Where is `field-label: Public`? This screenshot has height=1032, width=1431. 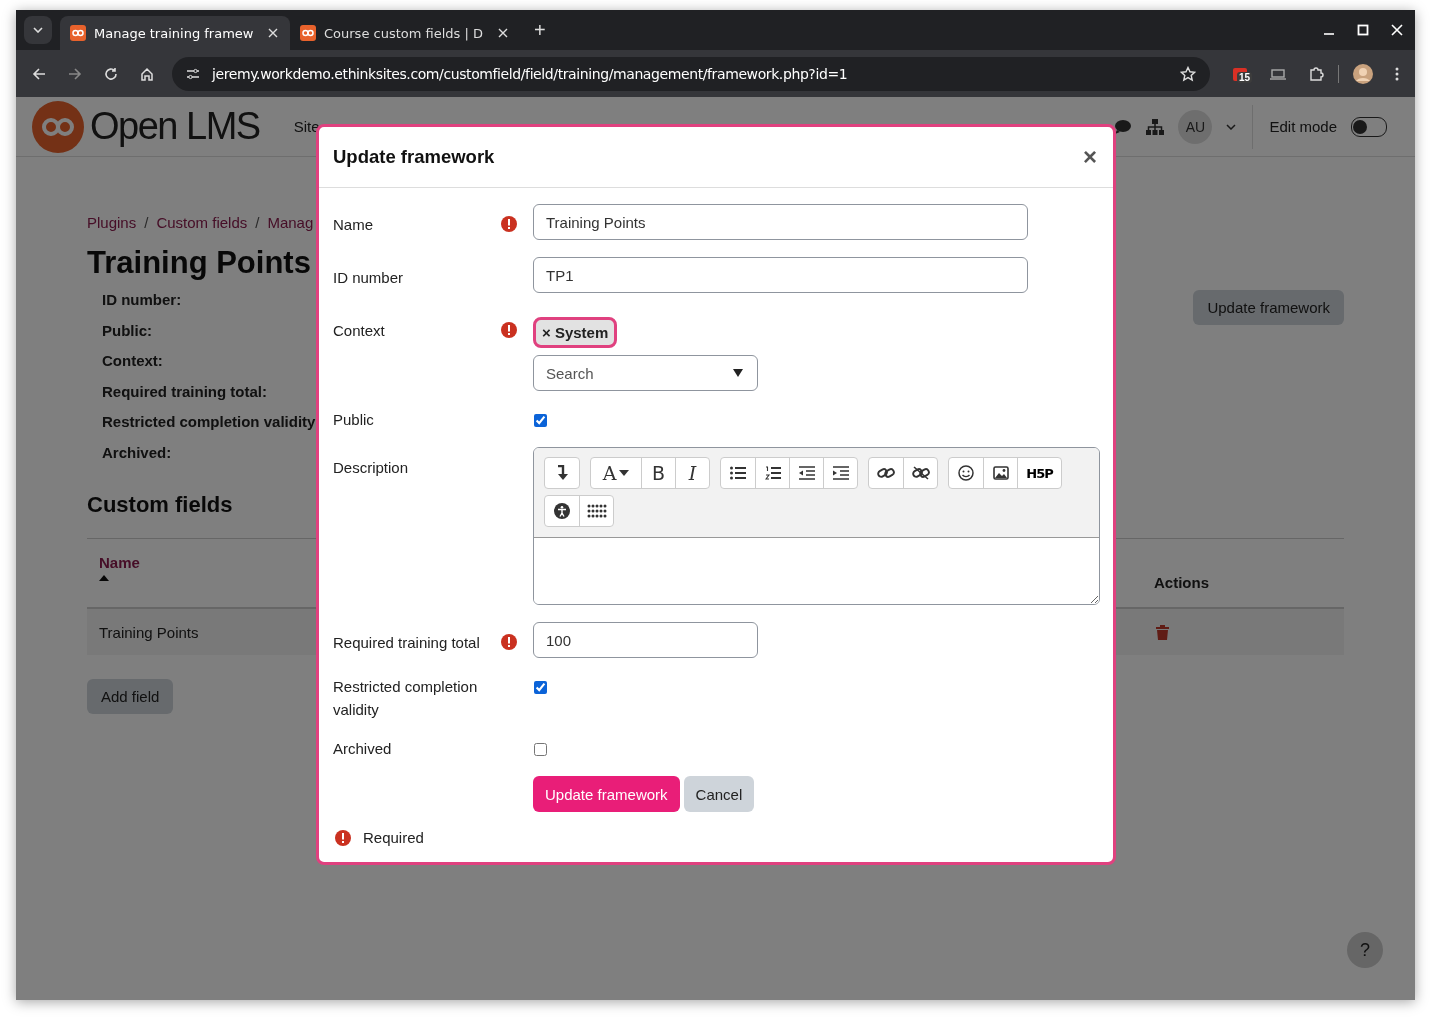 field-label: Public is located at coordinates (353, 420).